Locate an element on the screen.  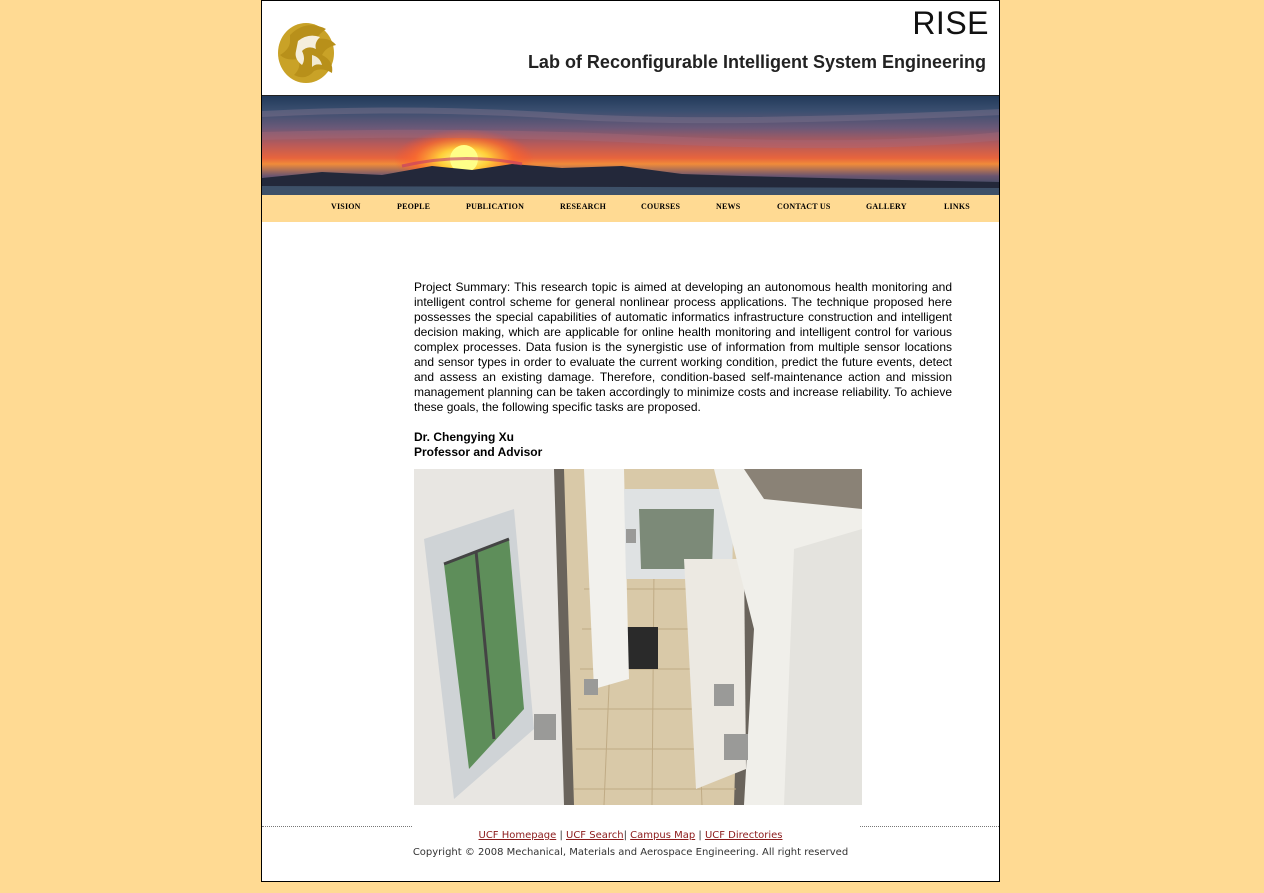
footer-link-ucf-search: UCF Search is located at coordinates (595, 835).